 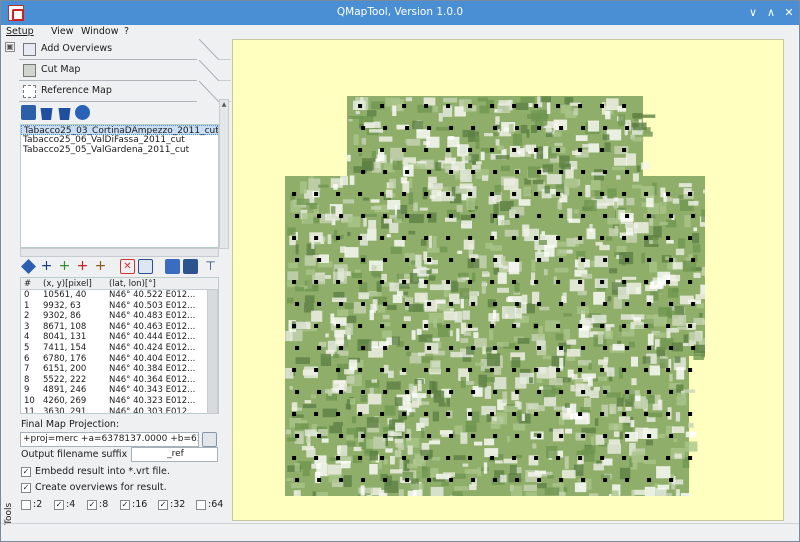 What do you see at coordinates (64, 266) in the screenshot?
I see `add-point-grid-icon: +` at bounding box center [64, 266].